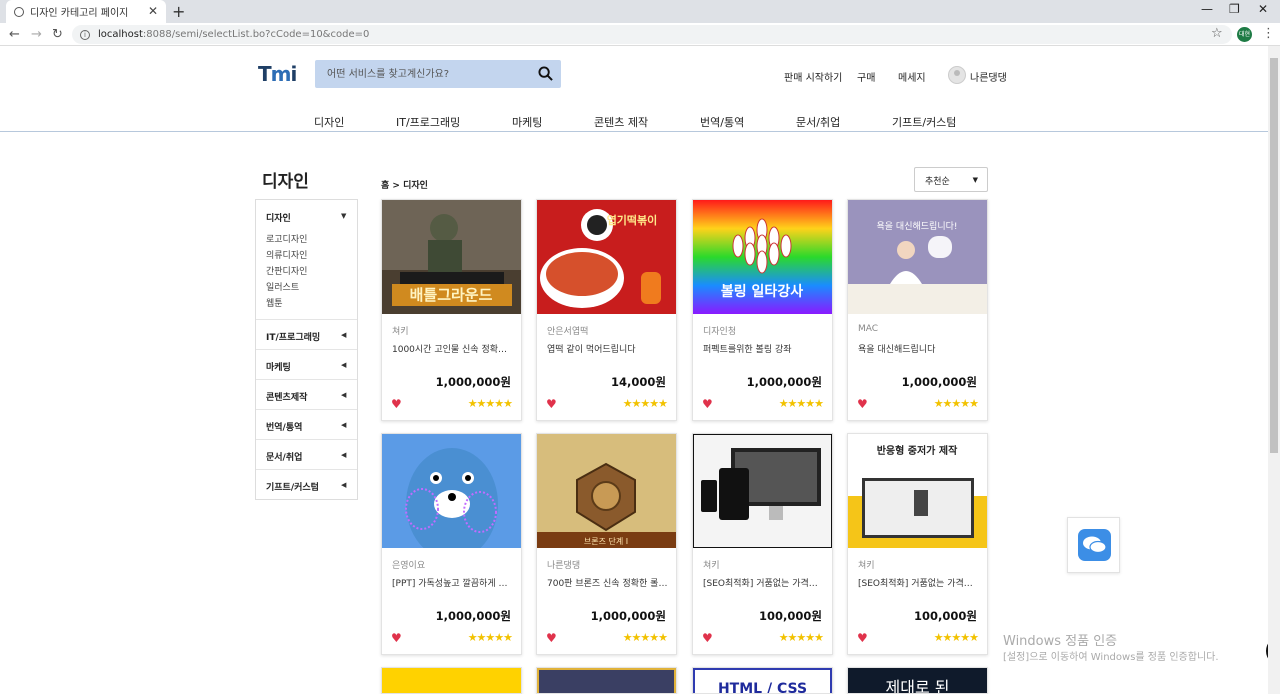 Image resolution: width=1280 pixels, height=694 pixels. What do you see at coordinates (284, 456) in the screenshot?
I see `sidebar-item-documents: 문서/취업` at bounding box center [284, 456].